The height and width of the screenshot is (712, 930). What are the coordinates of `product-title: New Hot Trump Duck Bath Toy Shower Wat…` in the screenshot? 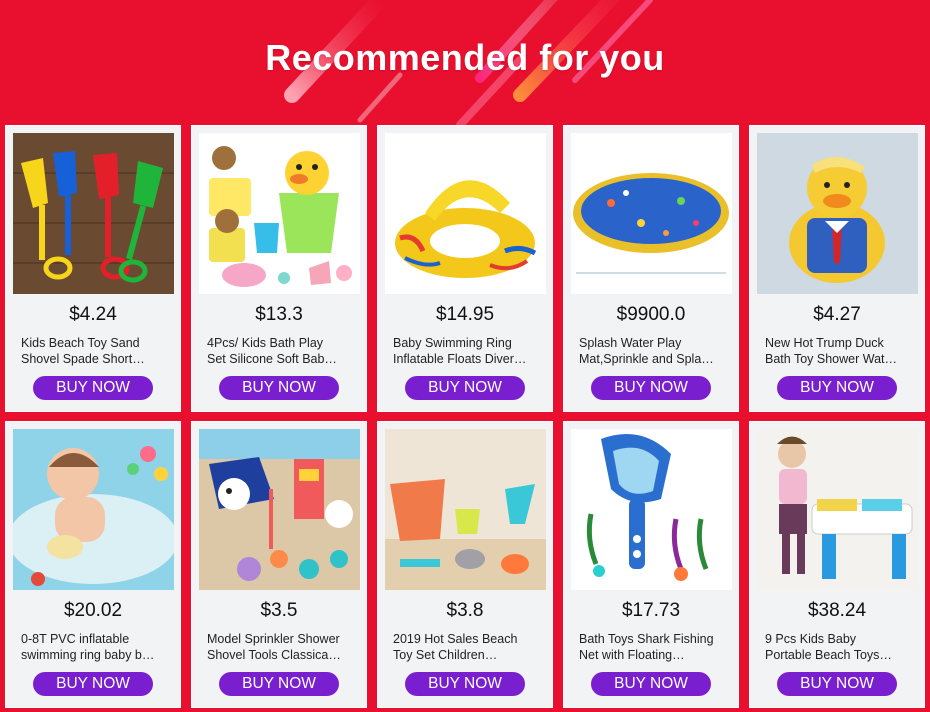 It's located at (839, 351).